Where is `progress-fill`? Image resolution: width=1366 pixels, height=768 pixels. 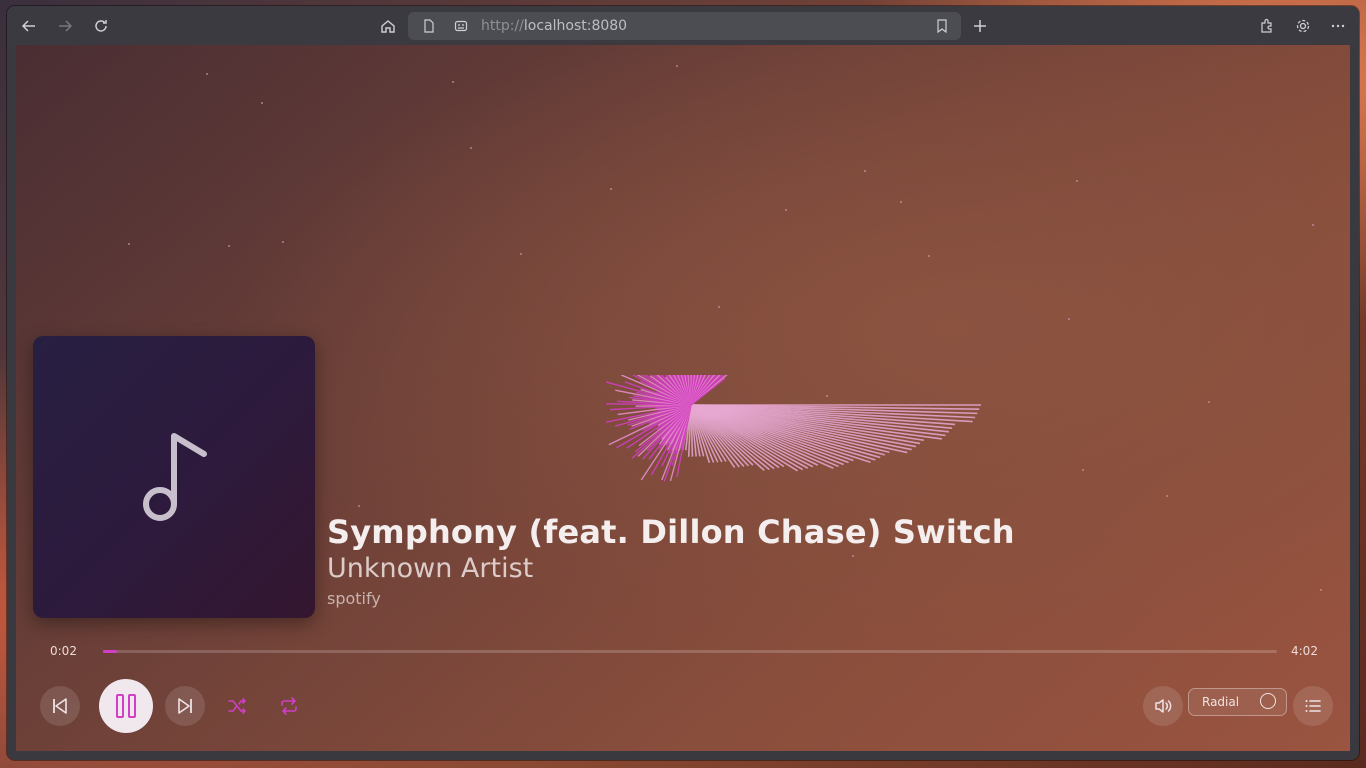 progress-fill is located at coordinates (110, 651).